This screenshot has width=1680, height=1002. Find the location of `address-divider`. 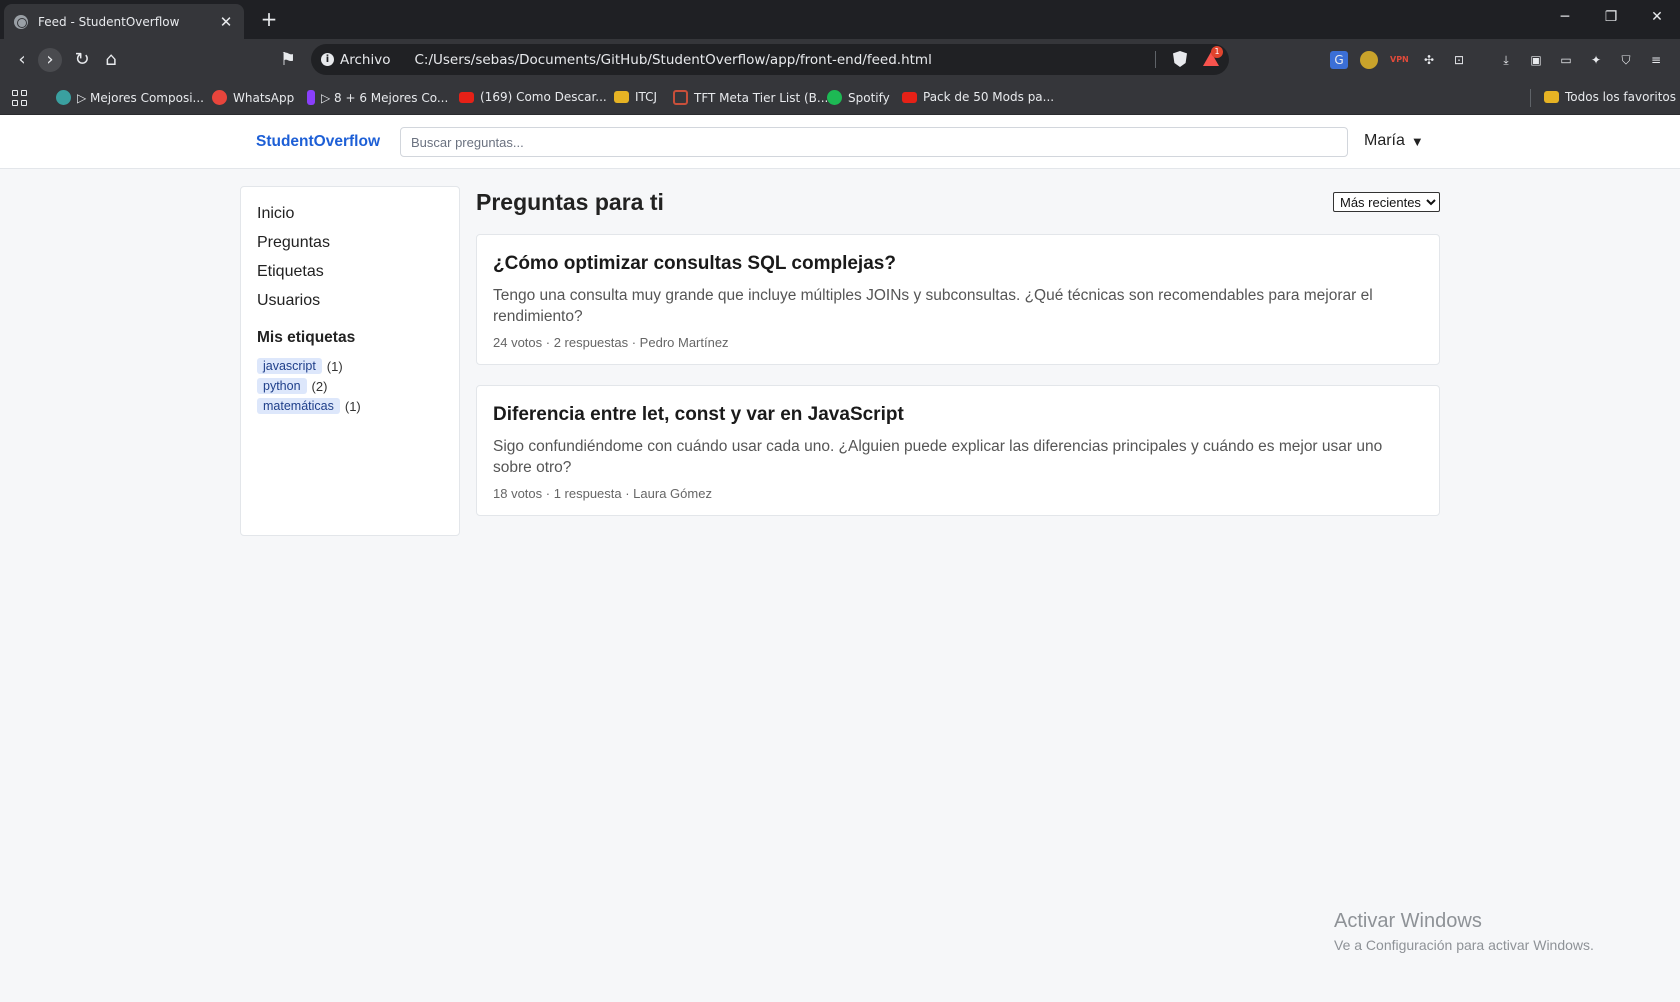

address-divider is located at coordinates (1155, 59).